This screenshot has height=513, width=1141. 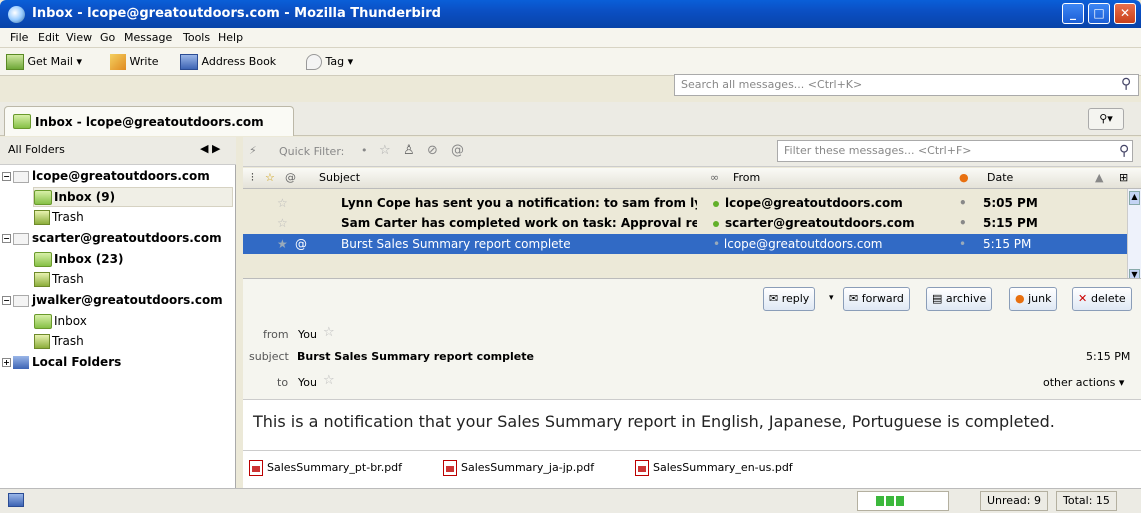 I want to click on to-value: You, so click(x=307, y=382).